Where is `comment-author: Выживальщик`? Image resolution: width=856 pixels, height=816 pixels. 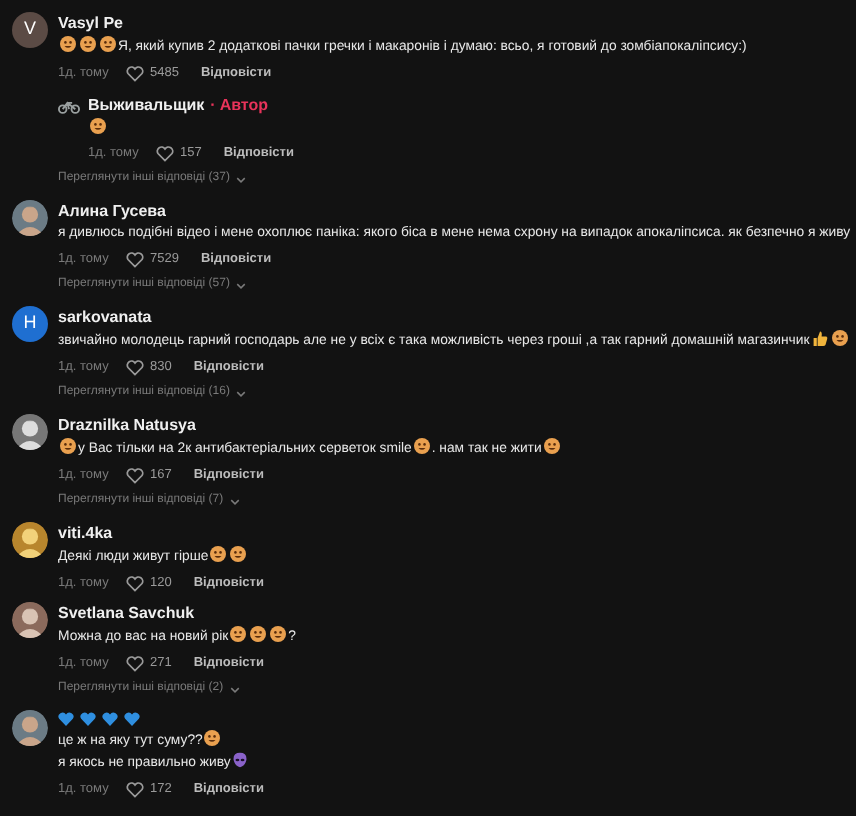
comment-author: Выживальщик is located at coordinates (146, 106).